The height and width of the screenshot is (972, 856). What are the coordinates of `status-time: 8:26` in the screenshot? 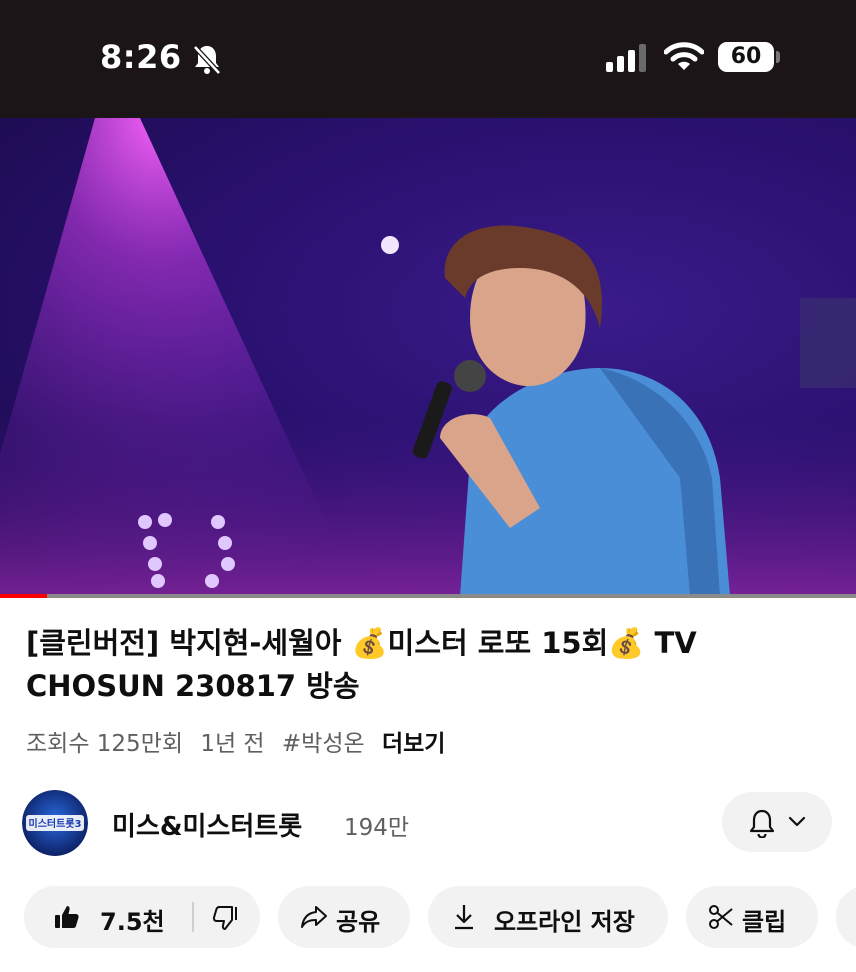 It's located at (141, 57).